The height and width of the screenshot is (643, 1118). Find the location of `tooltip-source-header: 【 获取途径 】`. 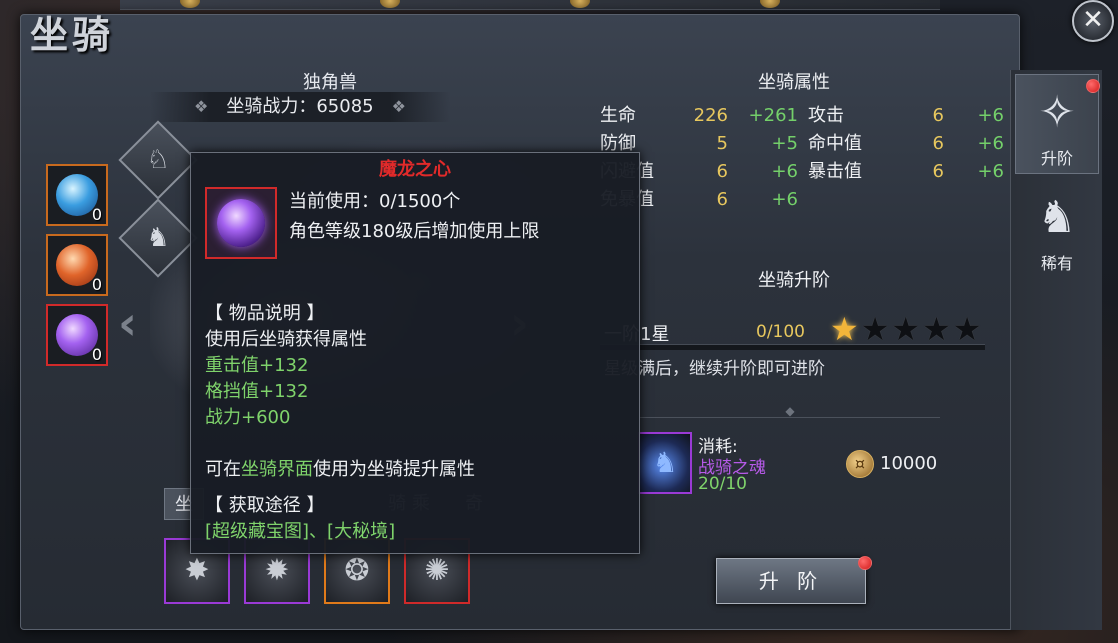

tooltip-source-header: 【 获取途径 】 is located at coordinates (265, 505).